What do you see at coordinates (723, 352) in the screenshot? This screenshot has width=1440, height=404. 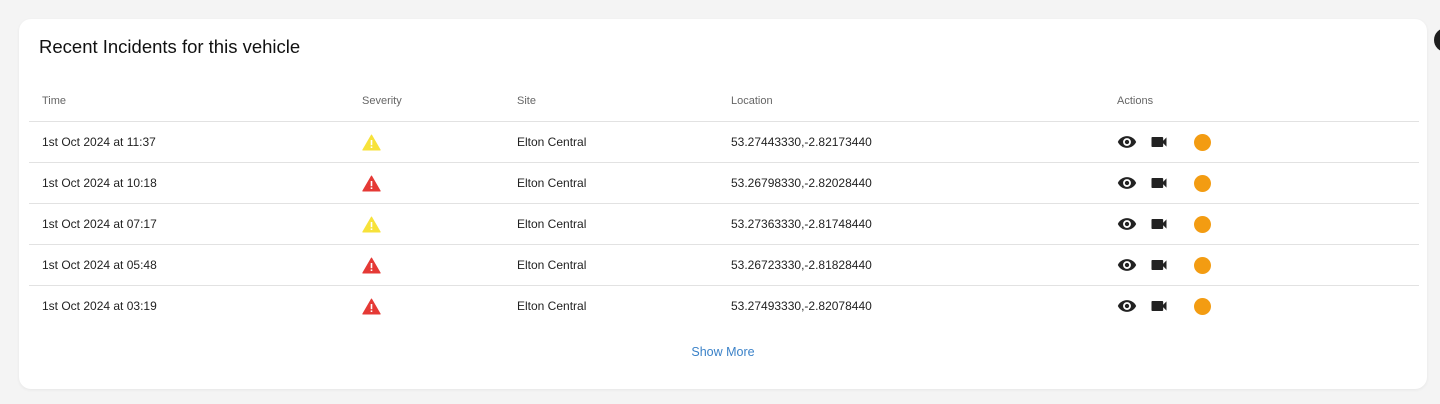 I see `show-more-link: Show More` at bounding box center [723, 352].